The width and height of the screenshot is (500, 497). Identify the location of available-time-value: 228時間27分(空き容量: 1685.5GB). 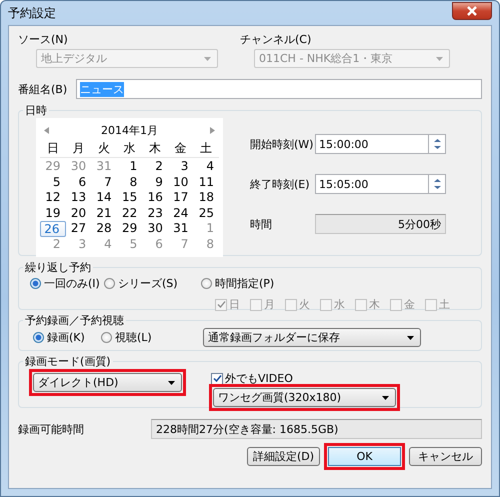
(316, 429).